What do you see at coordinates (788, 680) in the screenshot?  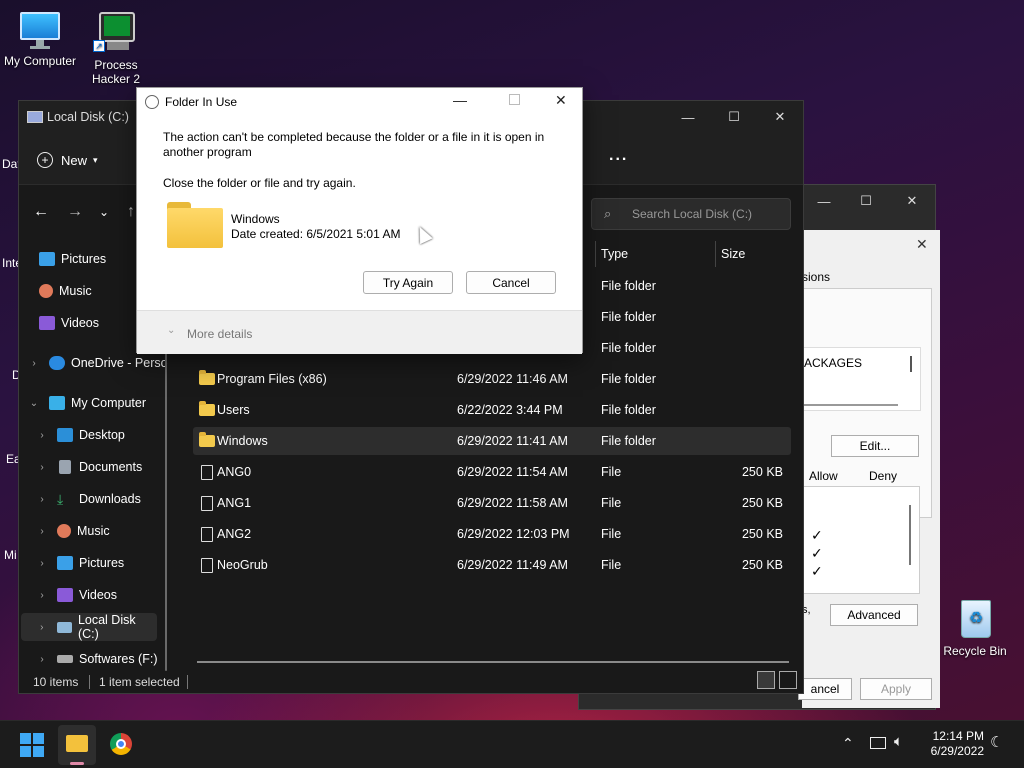 I see `tiles-view-icon` at bounding box center [788, 680].